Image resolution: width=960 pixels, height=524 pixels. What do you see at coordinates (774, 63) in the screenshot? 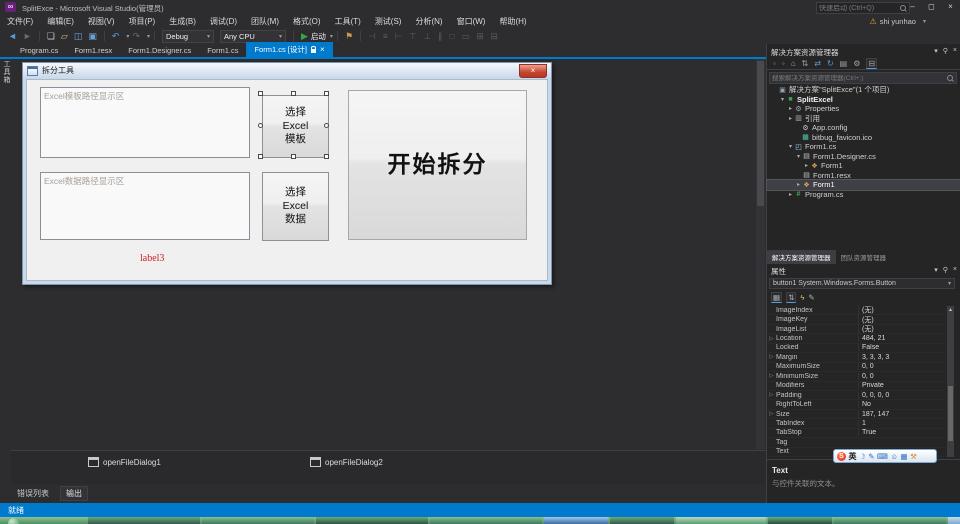
I see `back-icon: ◦` at bounding box center [774, 63].